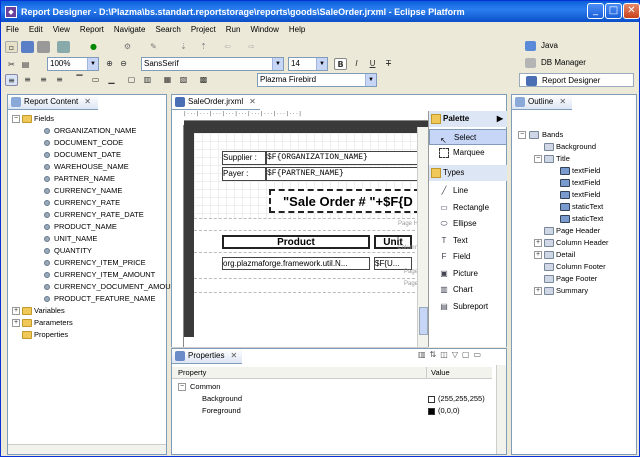  Describe the element at coordinates (574, 279) in the screenshot. I see `outline-item: Page Footer` at that location.